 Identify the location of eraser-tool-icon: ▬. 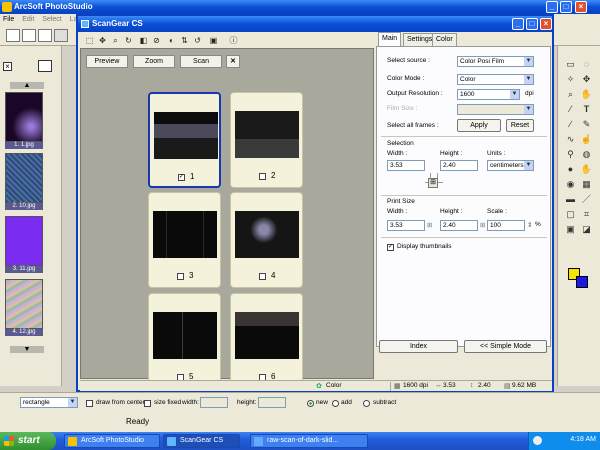
(570, 199).